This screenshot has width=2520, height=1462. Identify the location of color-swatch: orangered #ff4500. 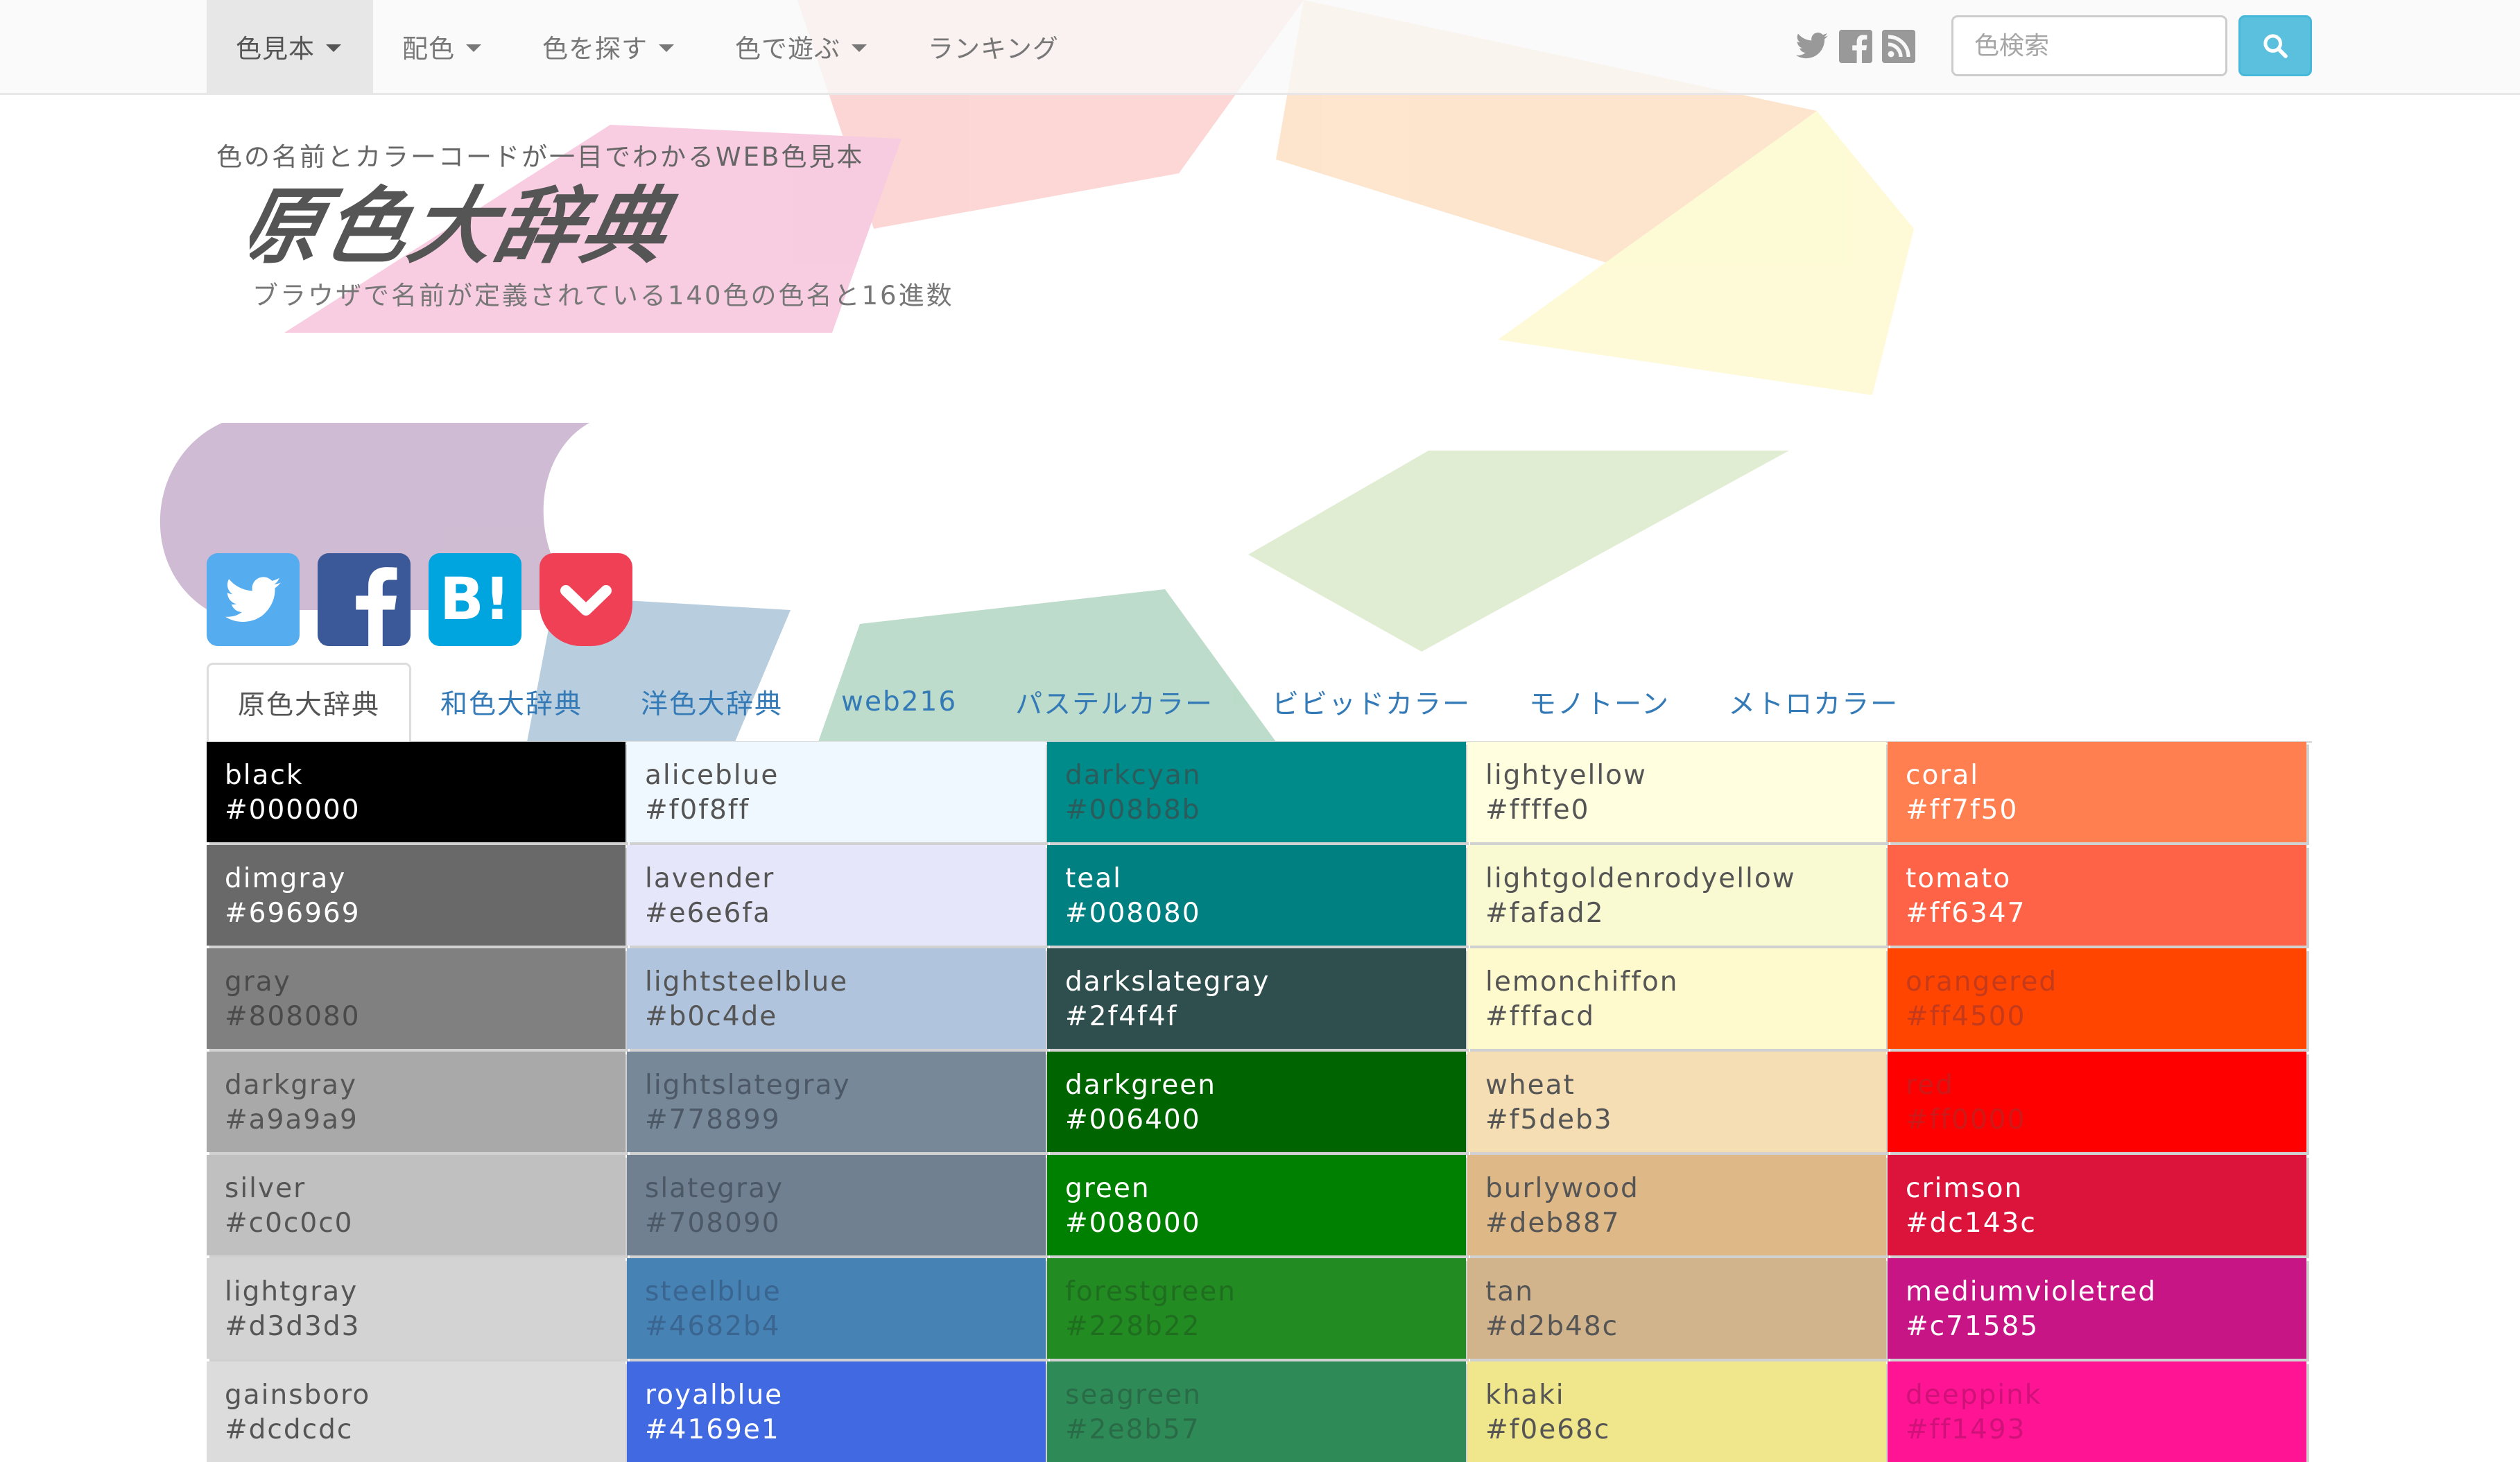
(2097, 998).